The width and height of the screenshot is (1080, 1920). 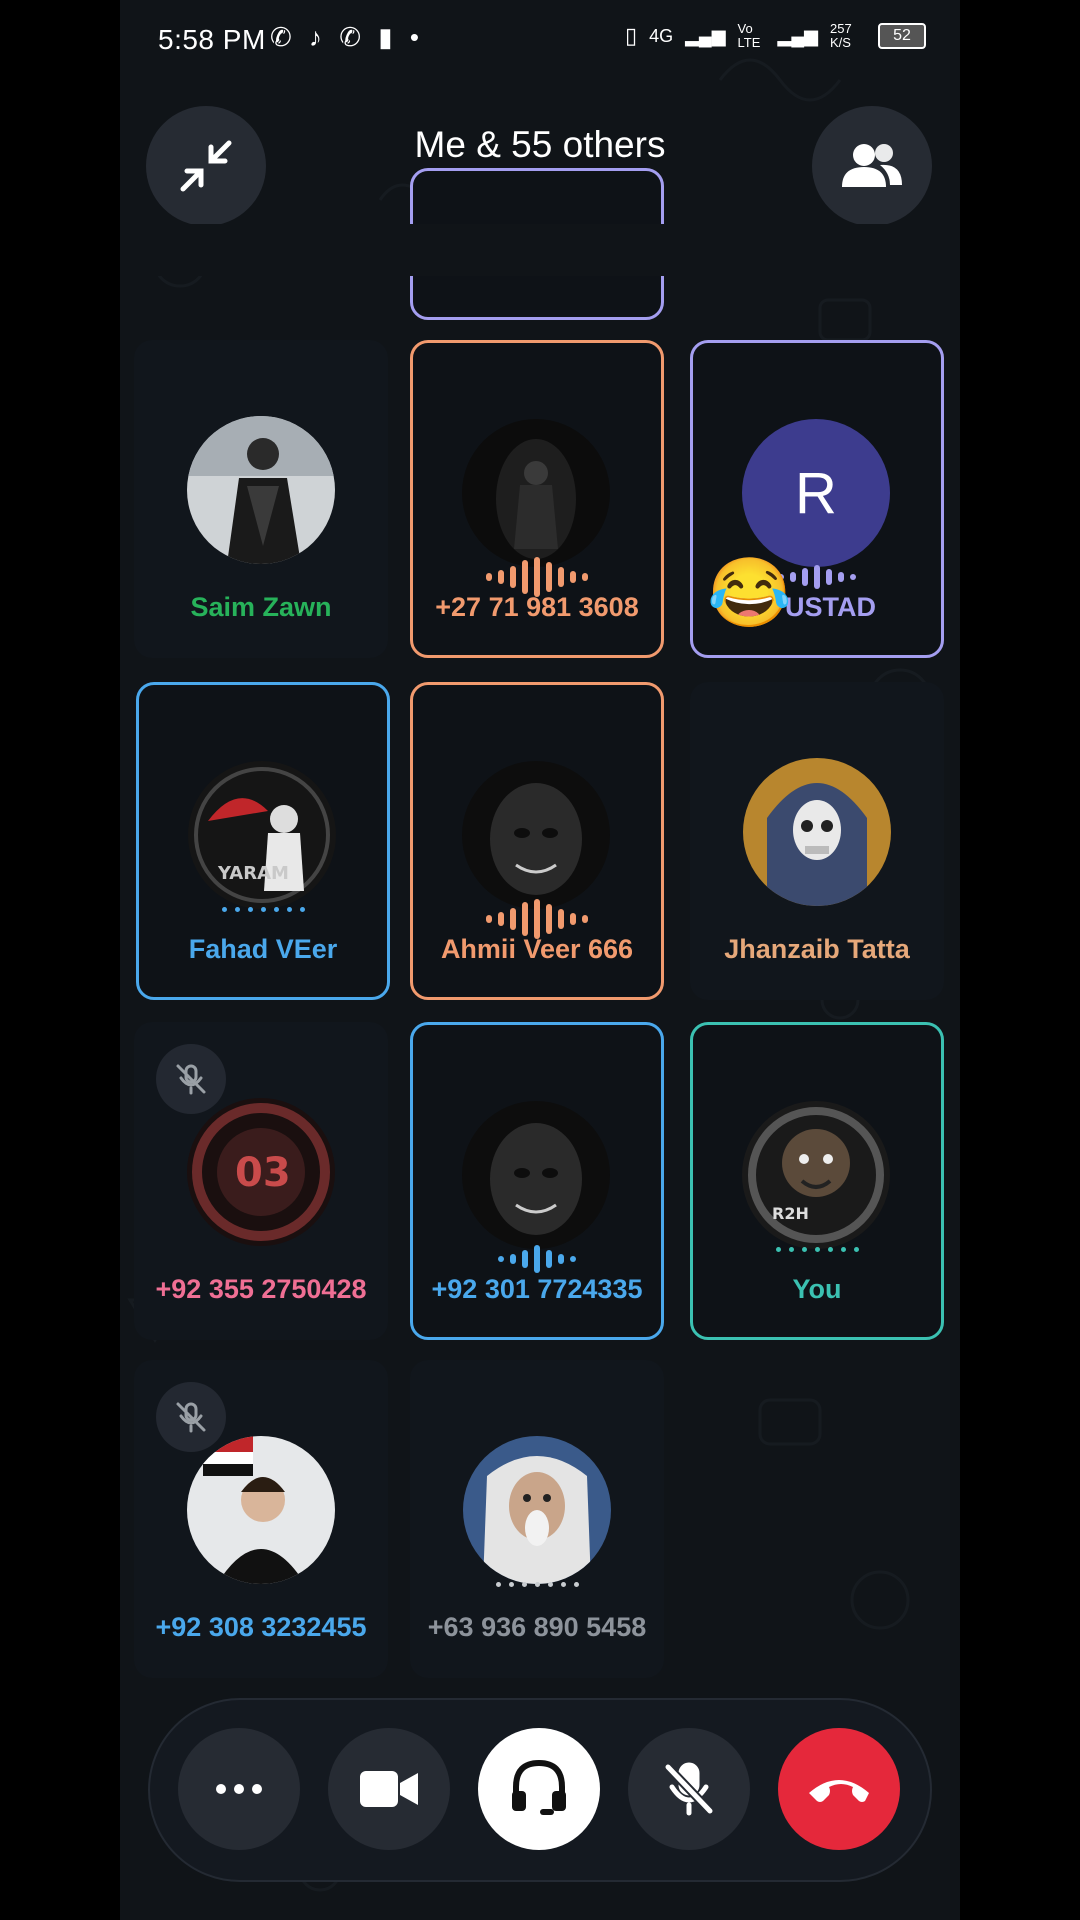 I want to click on avatar: YARAM, so click(x=262, y=835).